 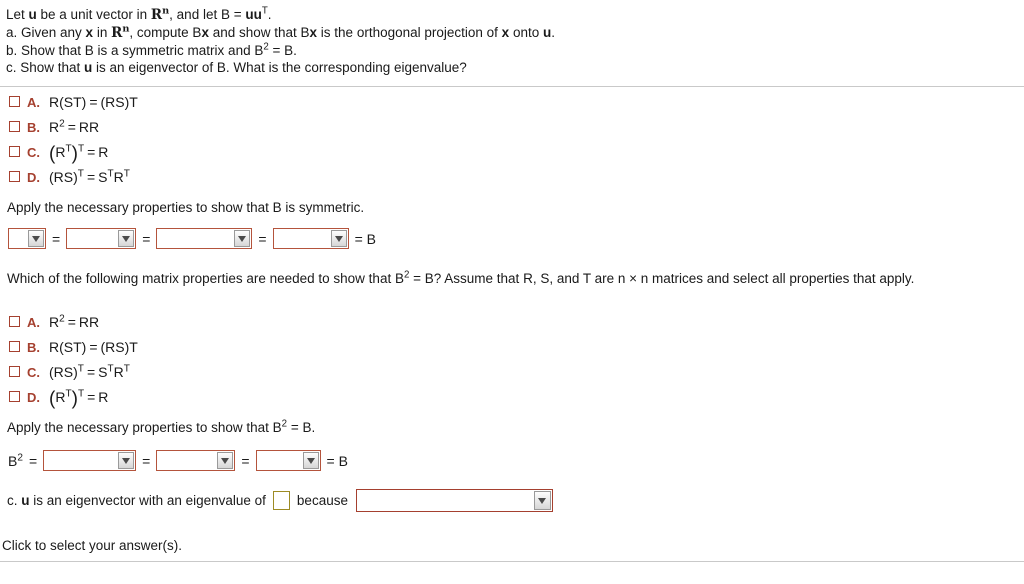 What do you see at coordinates (253, 14) in the screenshot?
I see `uu-product: uu` at bounding box center [253, 14].